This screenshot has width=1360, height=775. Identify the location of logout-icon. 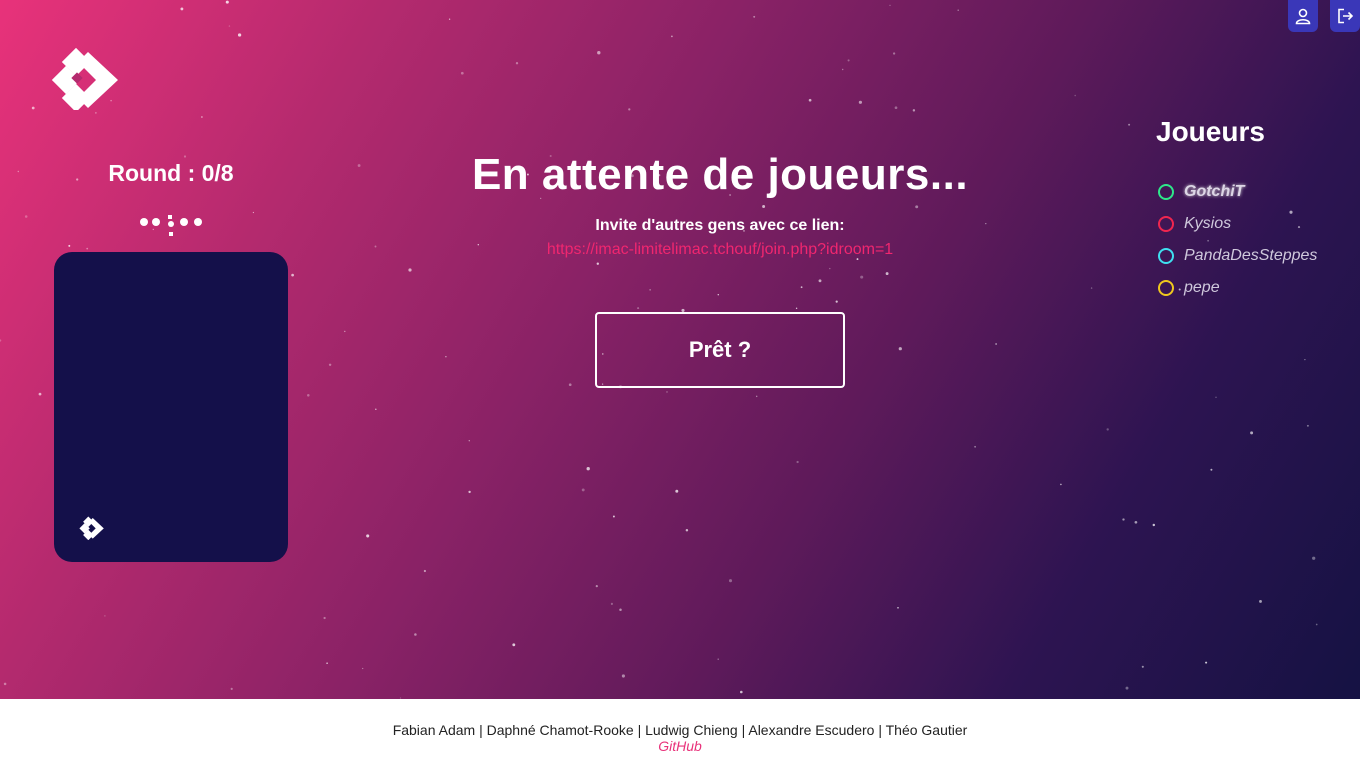
(1346, 16).